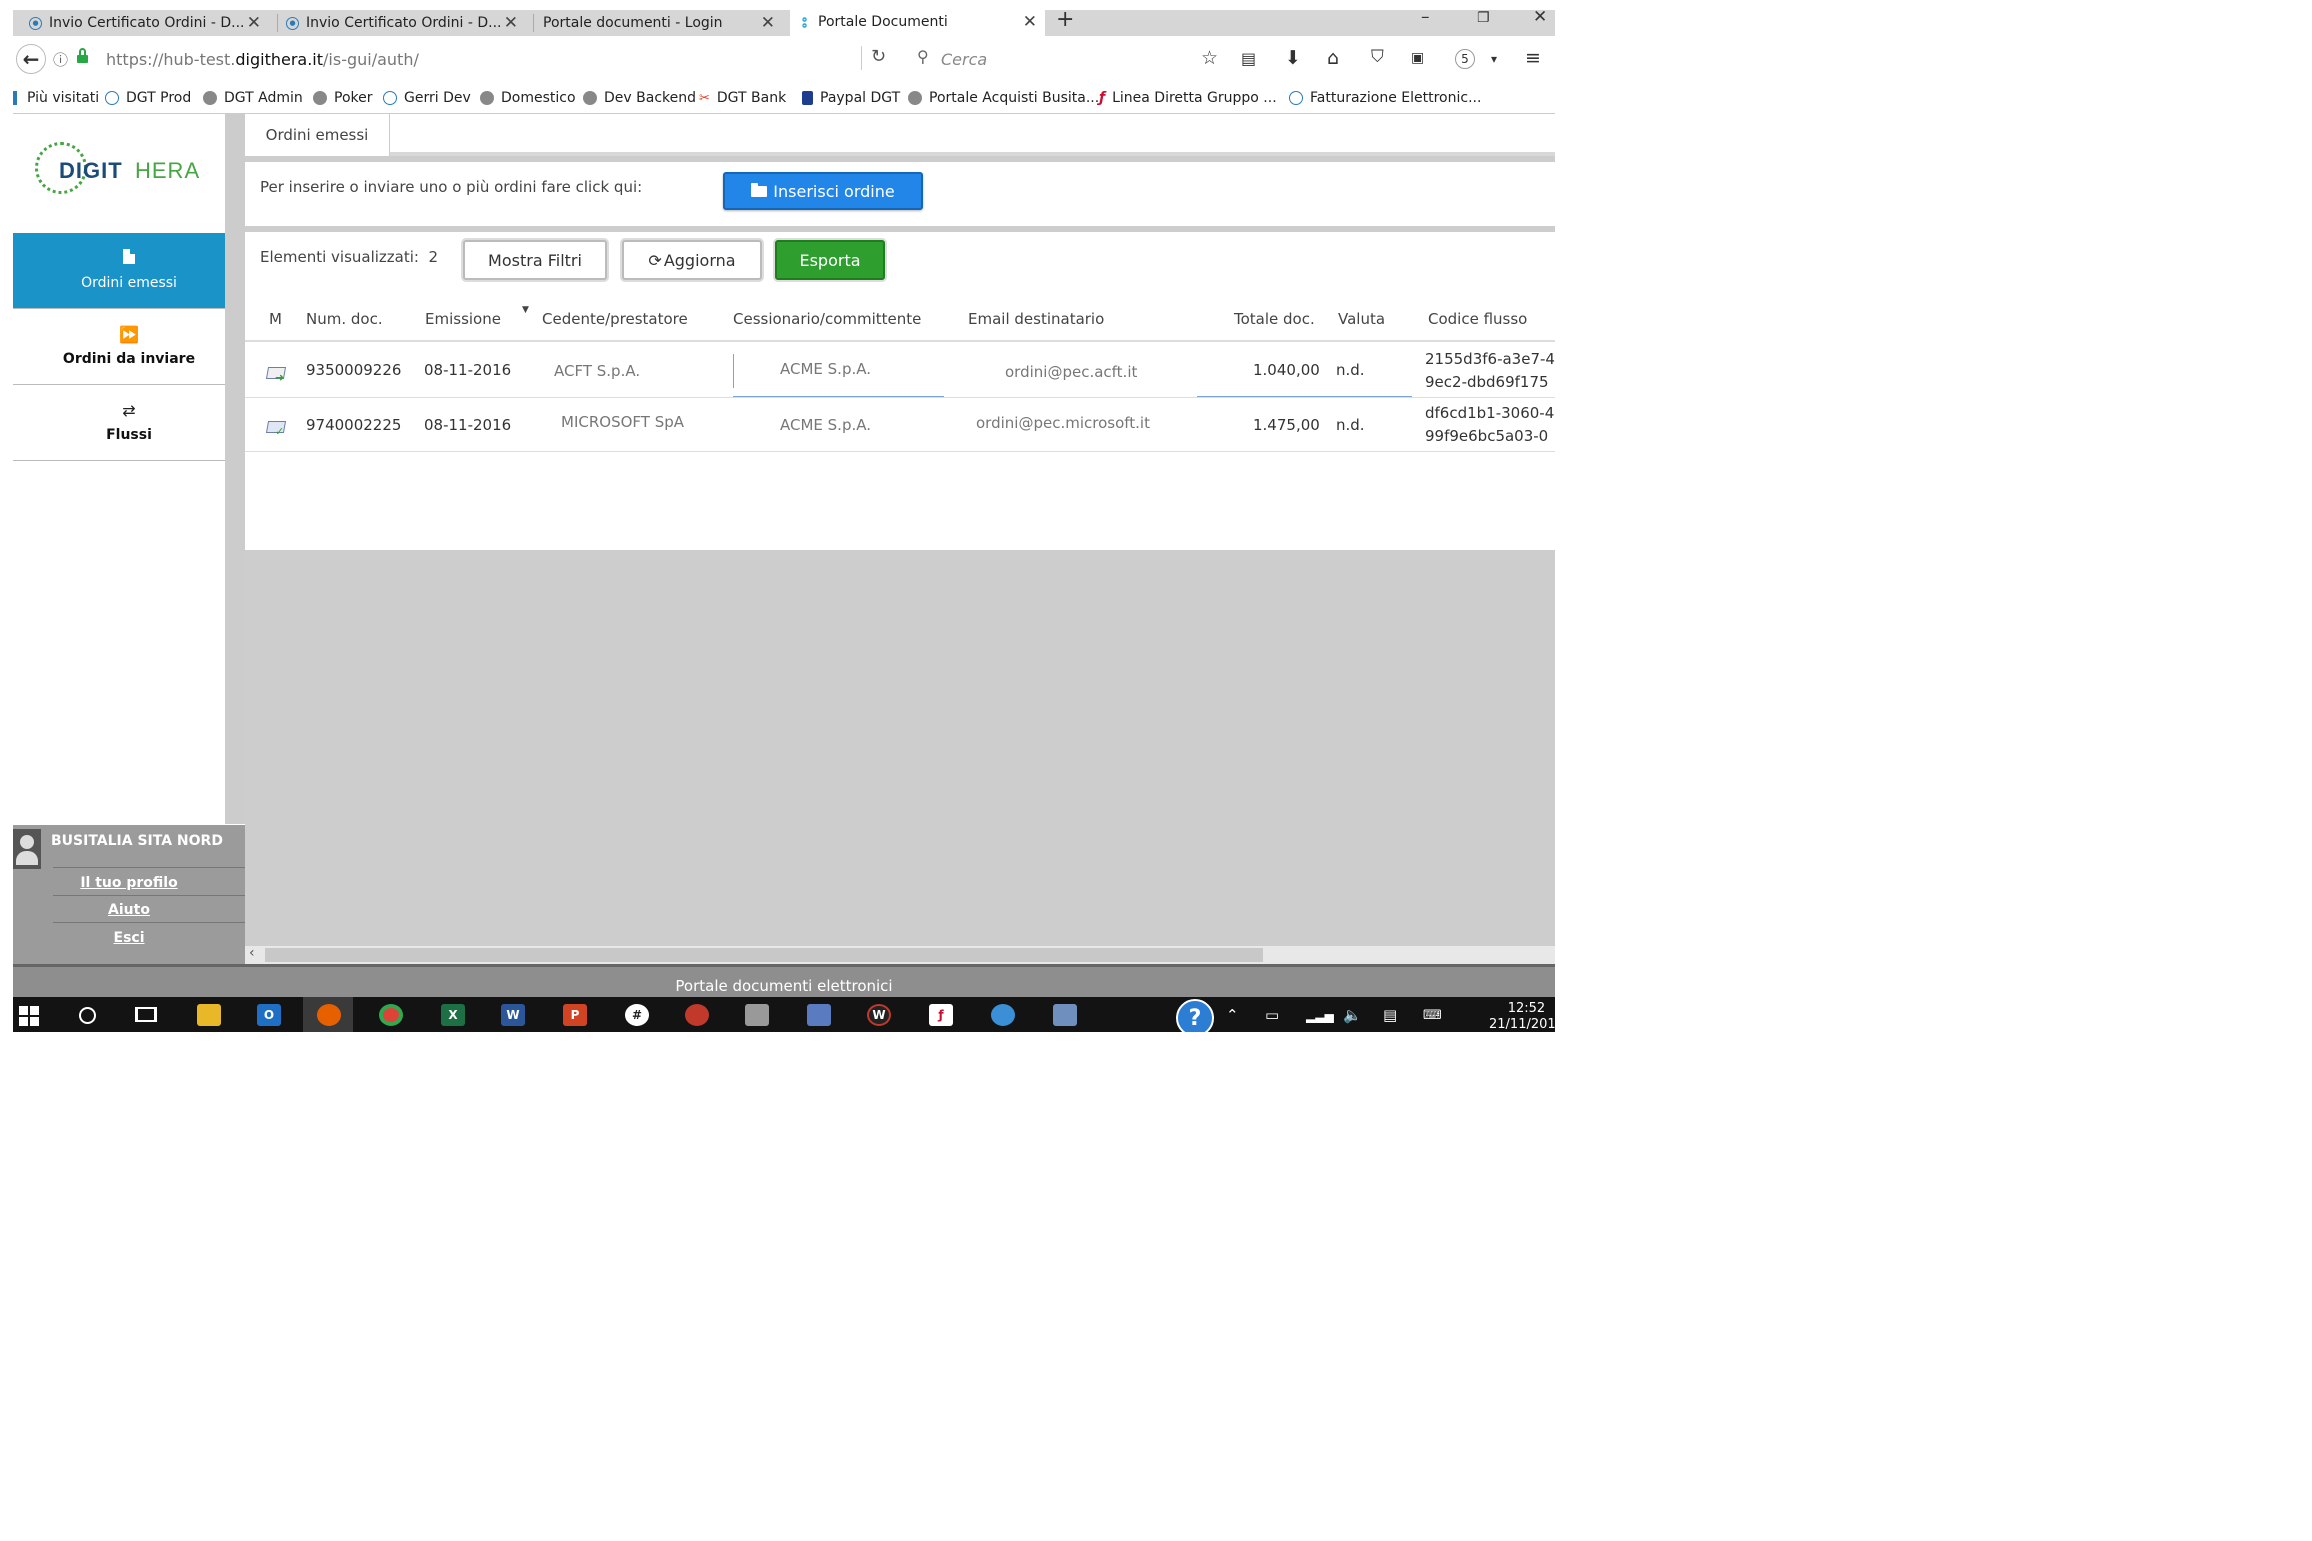 The height and width of the screenshot is (1541, 2312). Describe the element at coordinates (1248, 58) in the screenshot. I see `reading-list-icon: ▤` at that location.